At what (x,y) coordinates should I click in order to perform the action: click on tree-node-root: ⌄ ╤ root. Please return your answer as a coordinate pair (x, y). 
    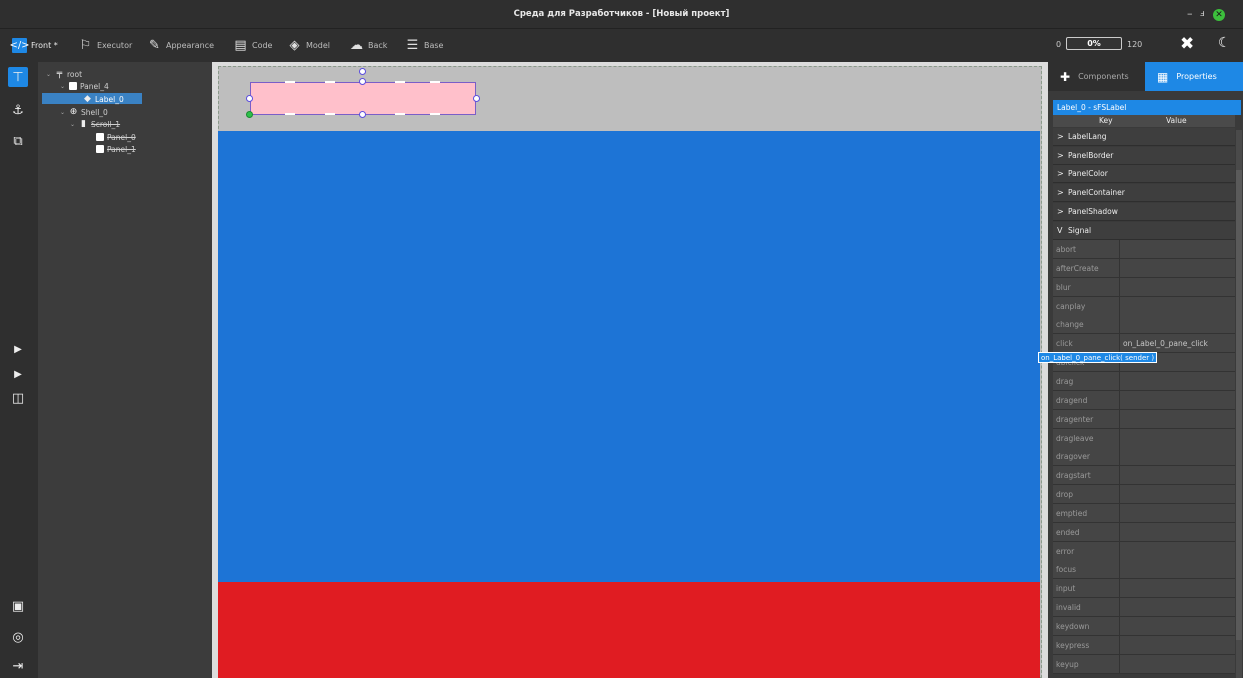
    Looking at the image, I should click on (64, 74).